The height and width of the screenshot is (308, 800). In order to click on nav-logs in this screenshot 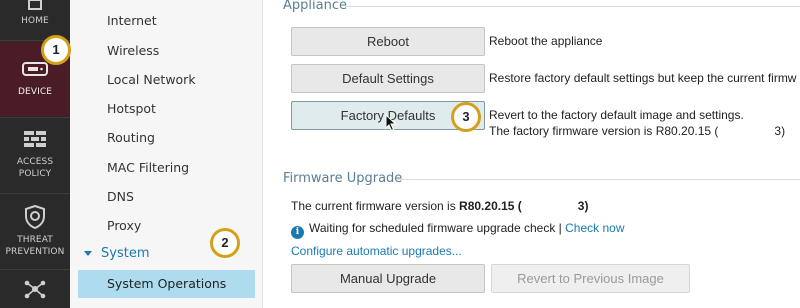, I will do `click(35, 289)`.